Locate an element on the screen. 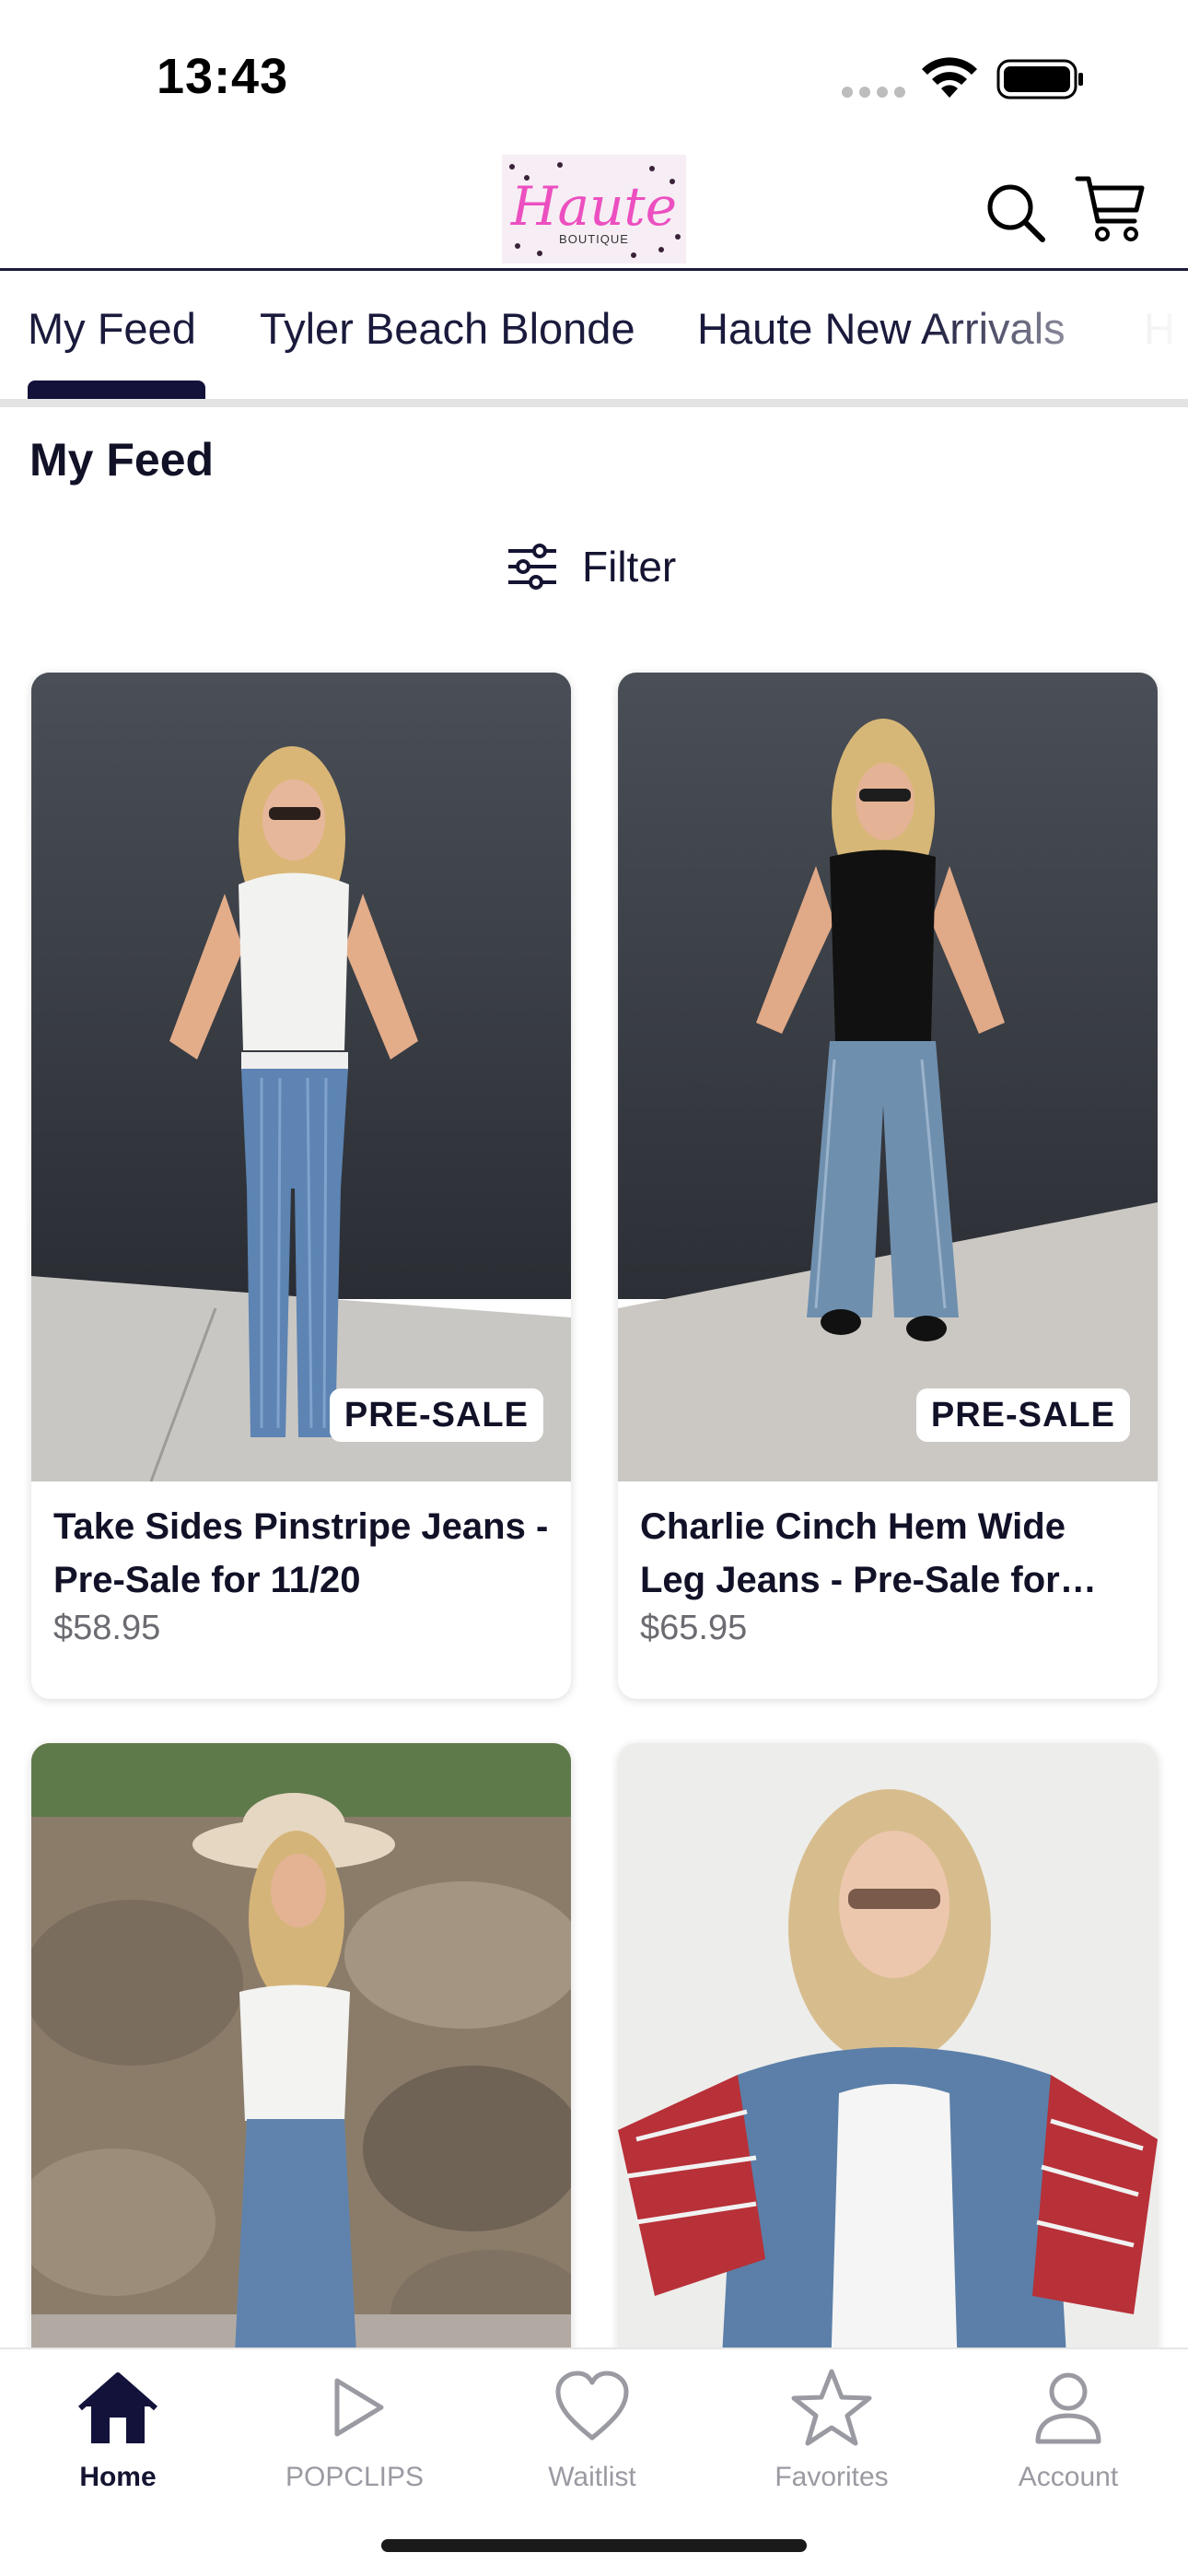 The image size is (1188, 2576). app-header: Haute BOUTIQUE is located at coordinates (594, 204).